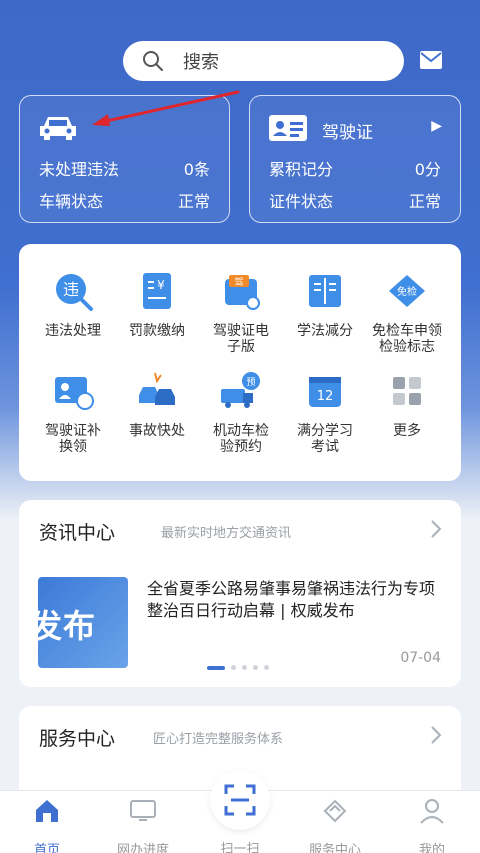 This screenshot has width=480, height=853. Describe the element at coordinates (67, 626) in the screenshot. I see `news-thumbnail-text: 发布` at that location.